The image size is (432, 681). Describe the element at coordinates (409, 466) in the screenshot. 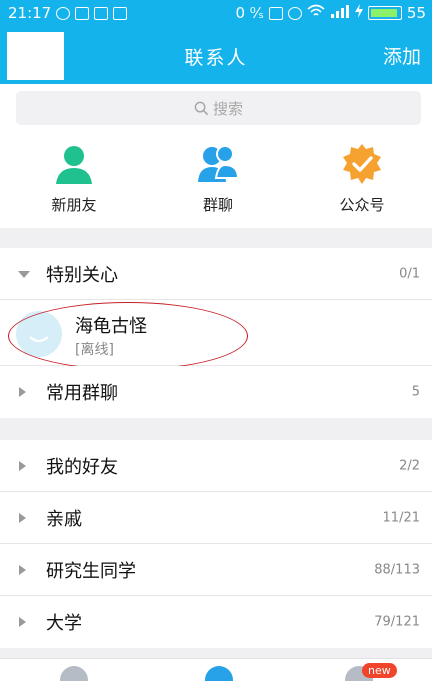

I see `group-count: 2/2` at that location.